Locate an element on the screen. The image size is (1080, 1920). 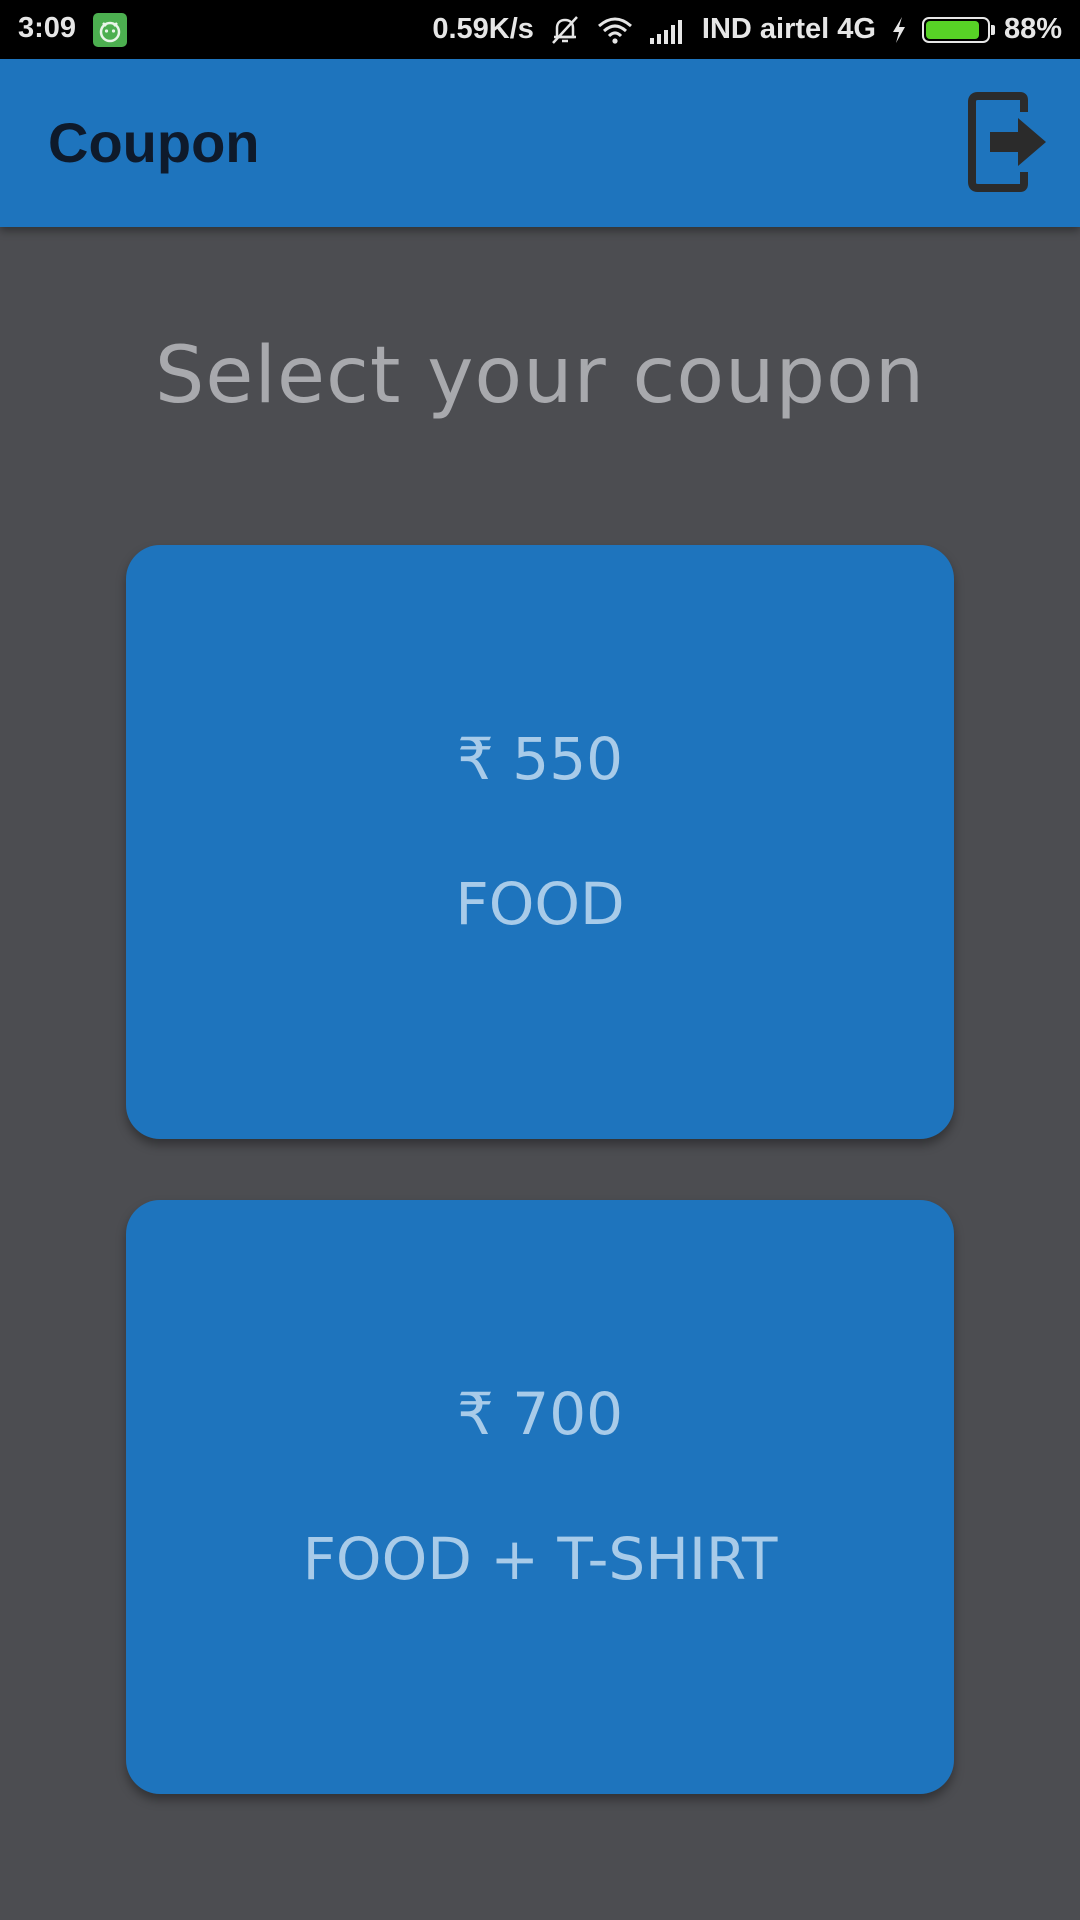
charging-icon is located at coordinates (899, 30).